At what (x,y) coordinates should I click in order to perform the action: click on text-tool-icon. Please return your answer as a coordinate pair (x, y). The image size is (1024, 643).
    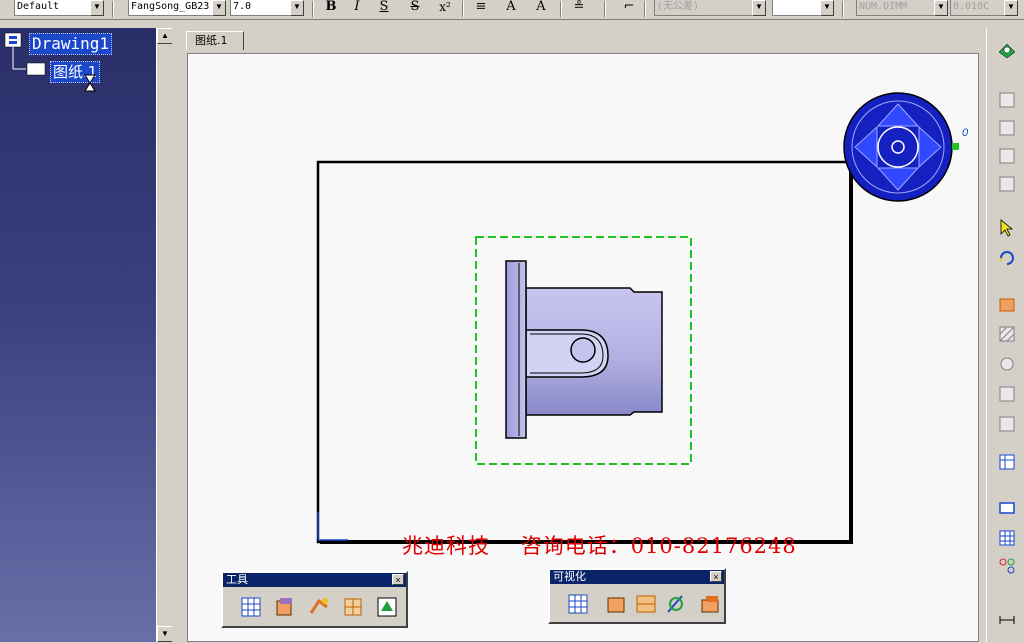
    Looking at the image, I should click on (1007, 394).